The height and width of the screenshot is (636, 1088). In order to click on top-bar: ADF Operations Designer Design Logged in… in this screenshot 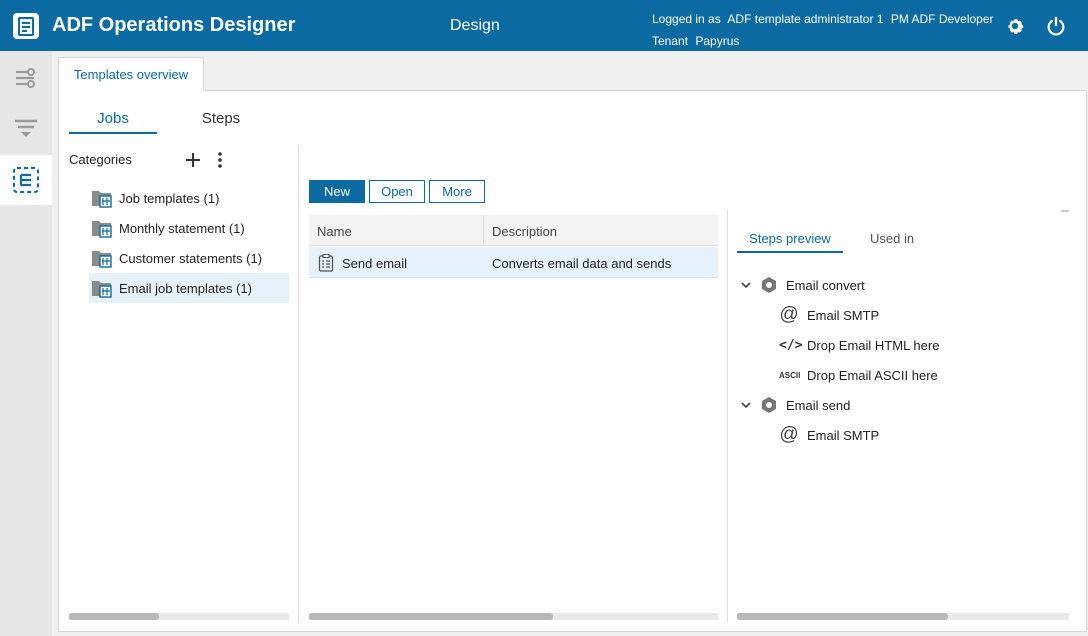, I will do `click(544, 25)`.